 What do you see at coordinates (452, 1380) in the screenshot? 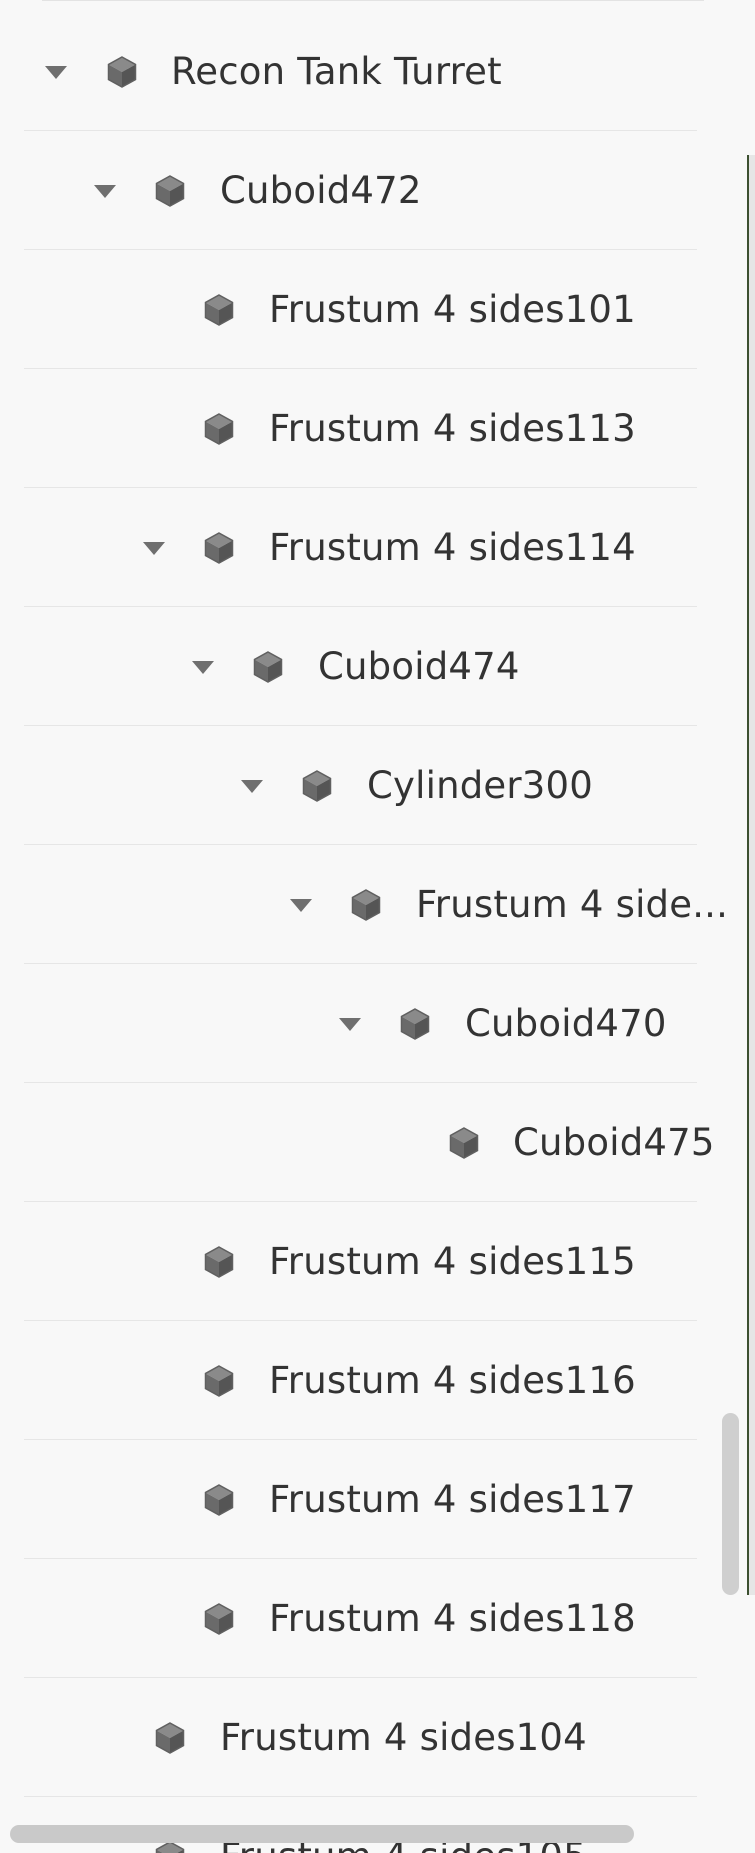
I see `tree-item-label: Frustum 4 sides116` at bounding box center [452, 1380].